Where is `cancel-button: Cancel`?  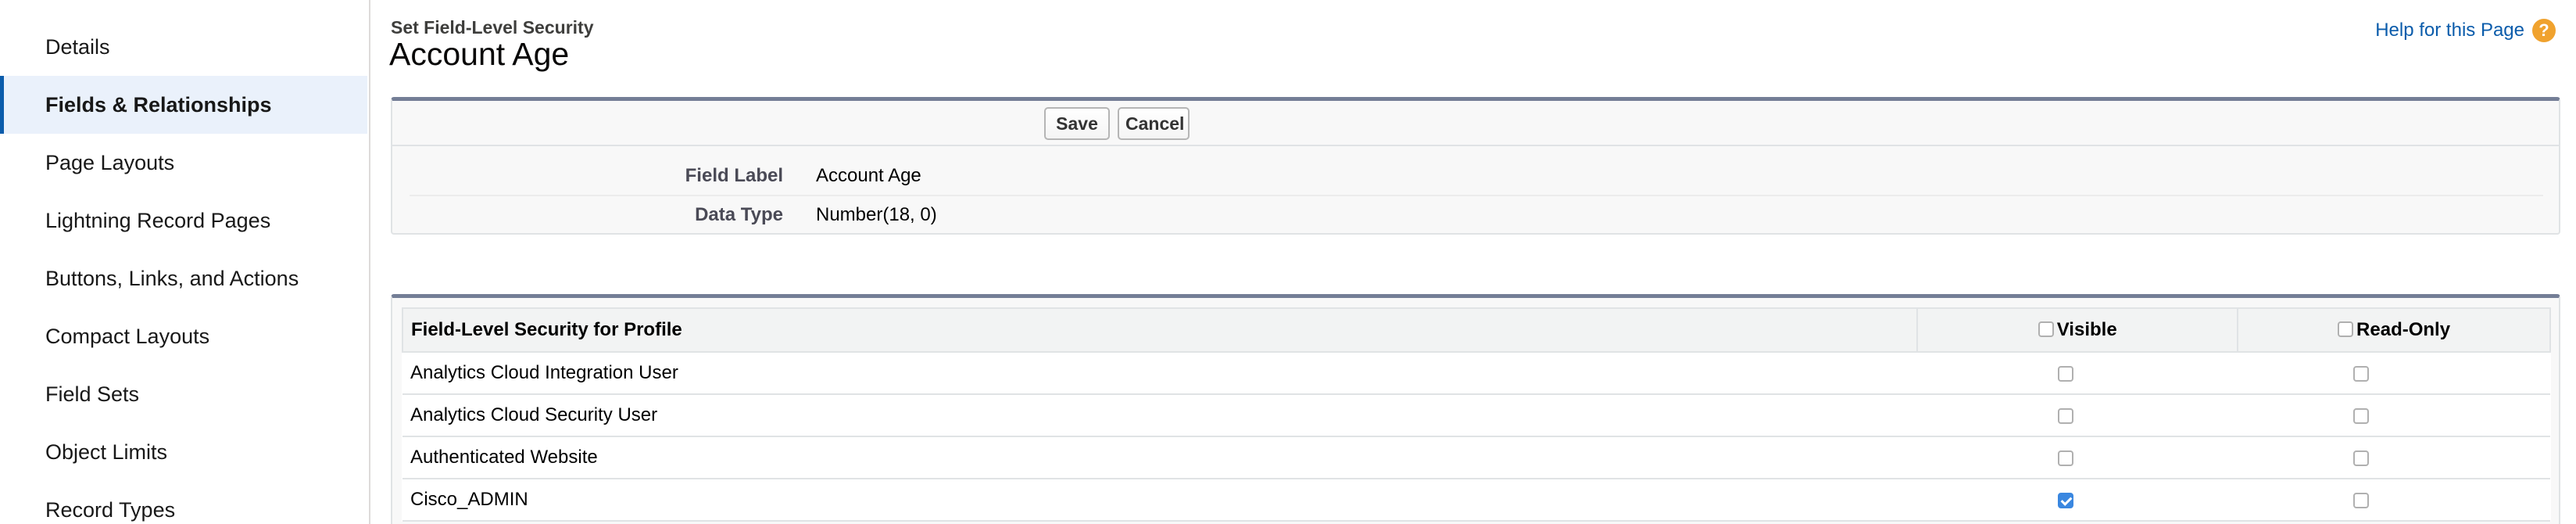
cancel-button: Cancel is located at coordinates (1154, 123).